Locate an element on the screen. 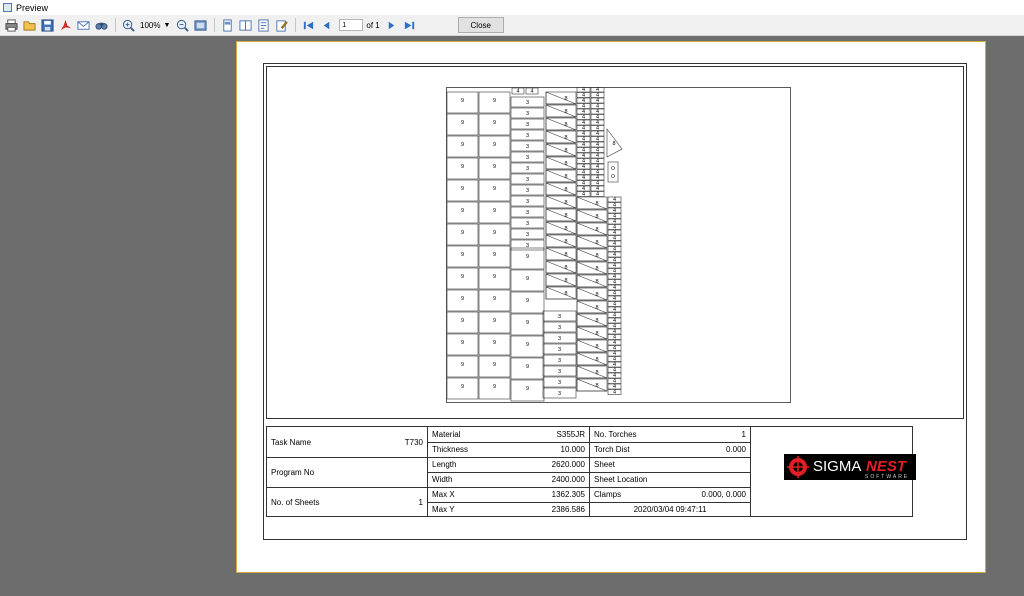  sheet-row: Sheet is located at coordinates (670, 464).